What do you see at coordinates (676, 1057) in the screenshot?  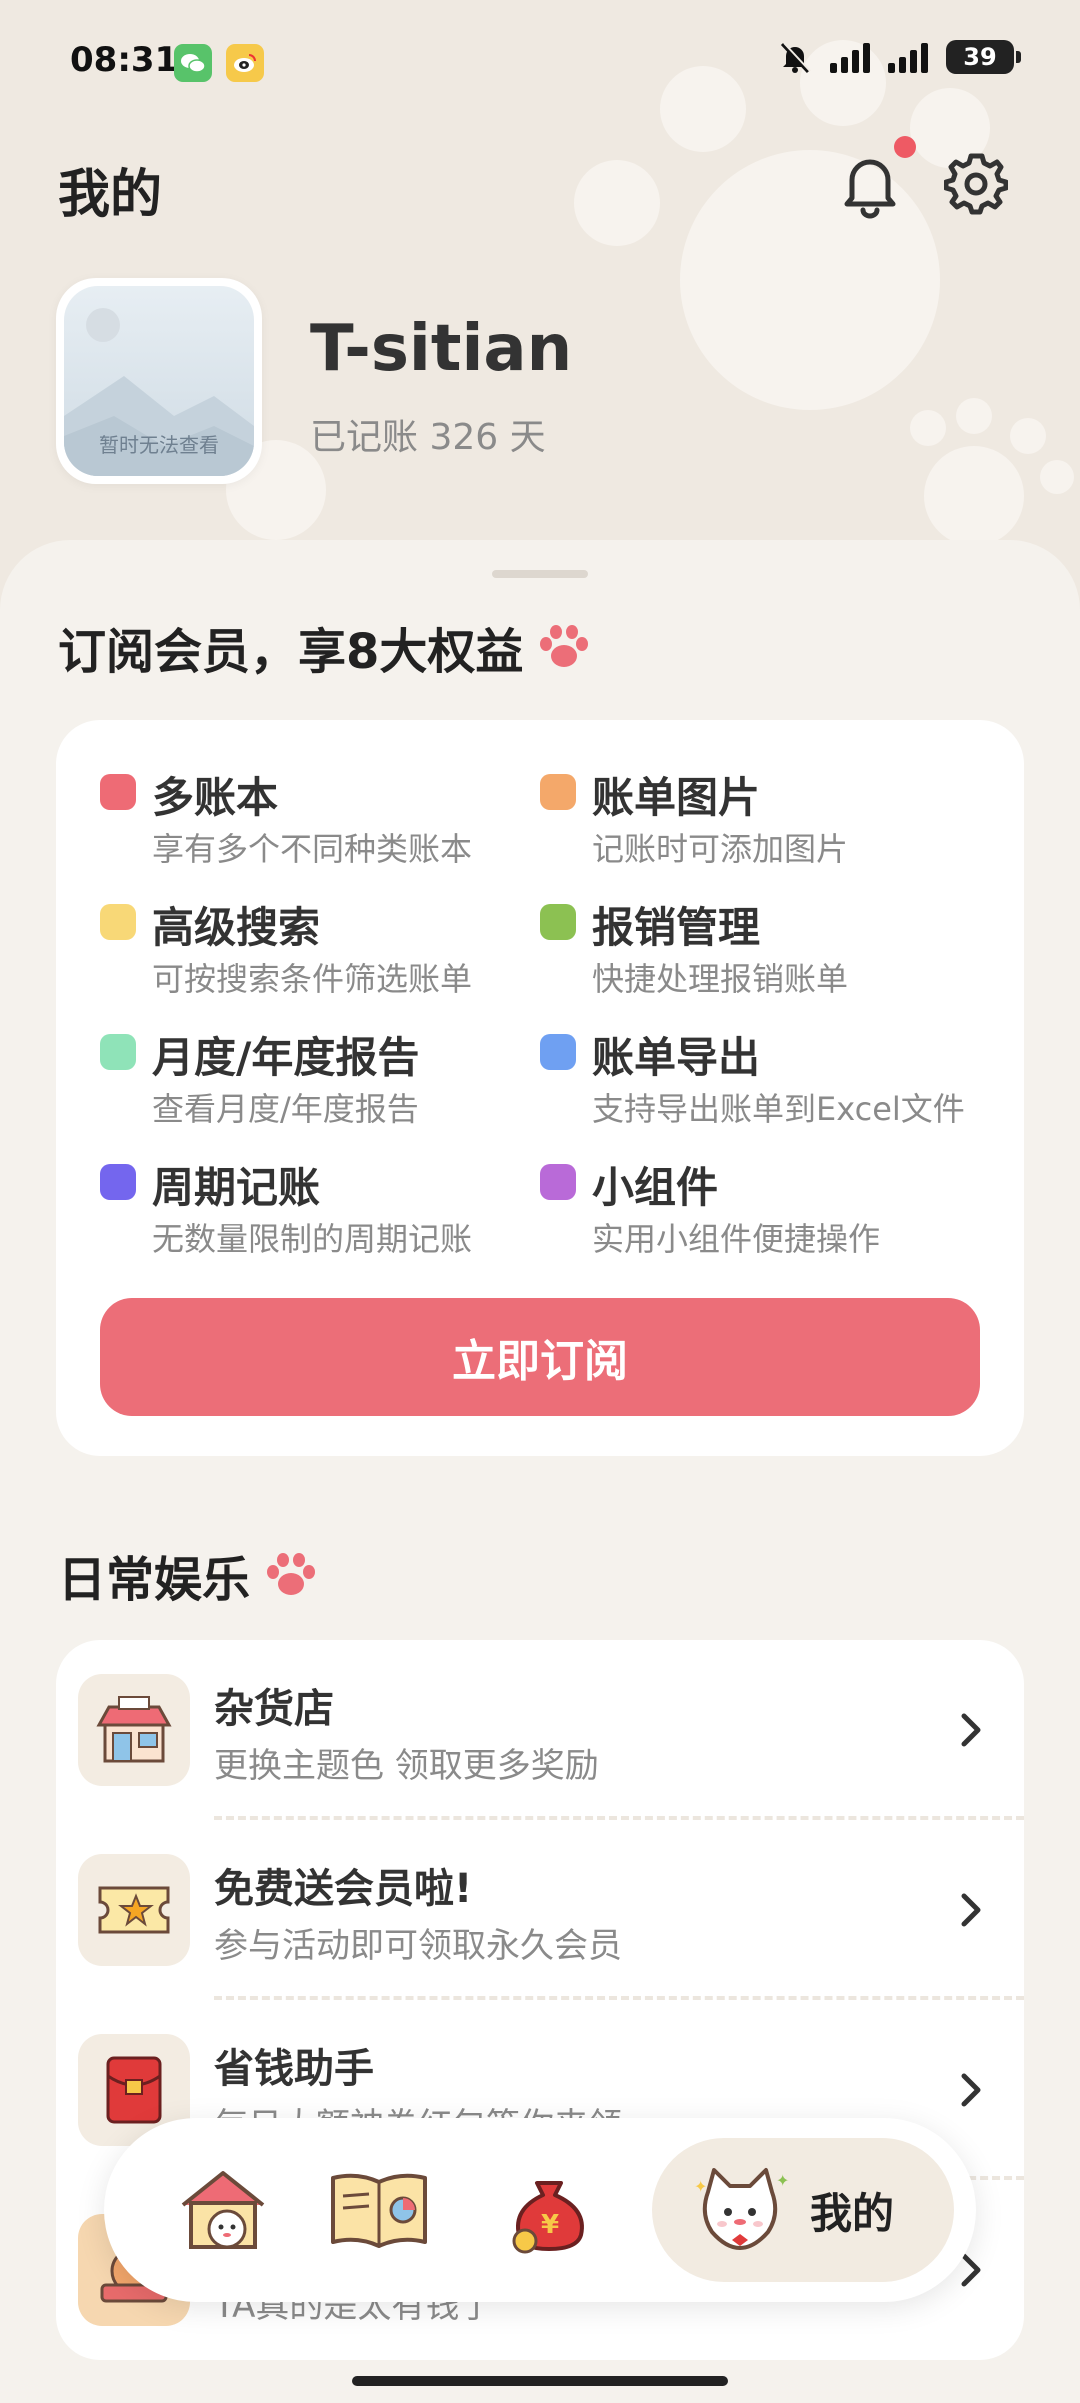 I see `benefit-title: 账单导出` at bounding box center [676, 1057].